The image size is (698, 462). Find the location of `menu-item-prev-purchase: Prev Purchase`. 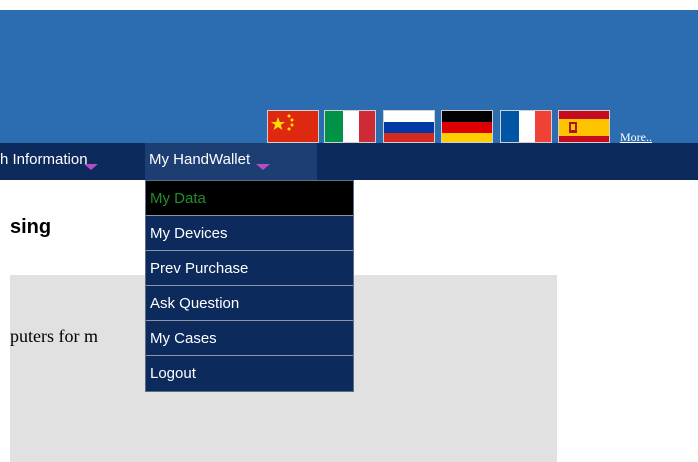

menu-item-prev-purchase: Prev Purchase is located at coordinates (249, 268).